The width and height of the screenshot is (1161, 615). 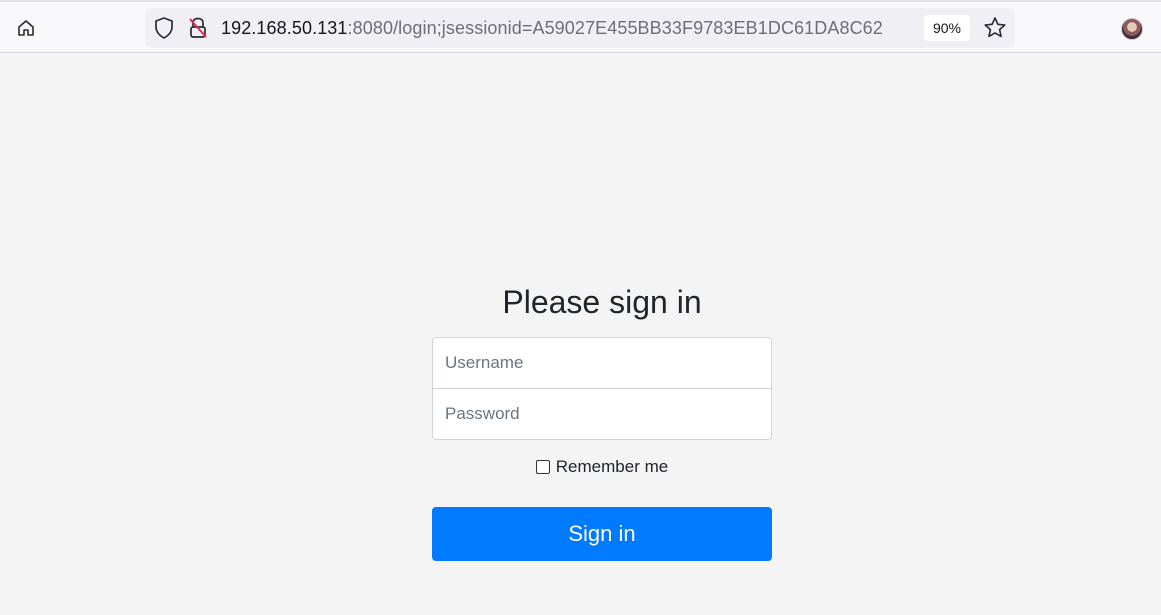 I want to click on remember-me-row: Remember me, so click(x=602, y=467).